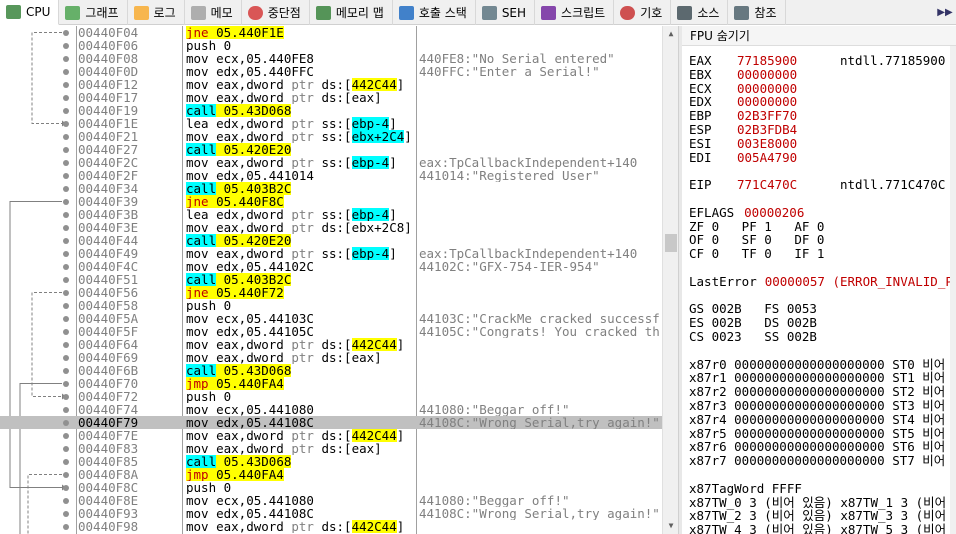 This screenshot has height=534, width=956. What do you see at coordinates (822, 143) in the screenshot?
I see `register-esi: ESI 003E8000` at bounding box center [822, 143].